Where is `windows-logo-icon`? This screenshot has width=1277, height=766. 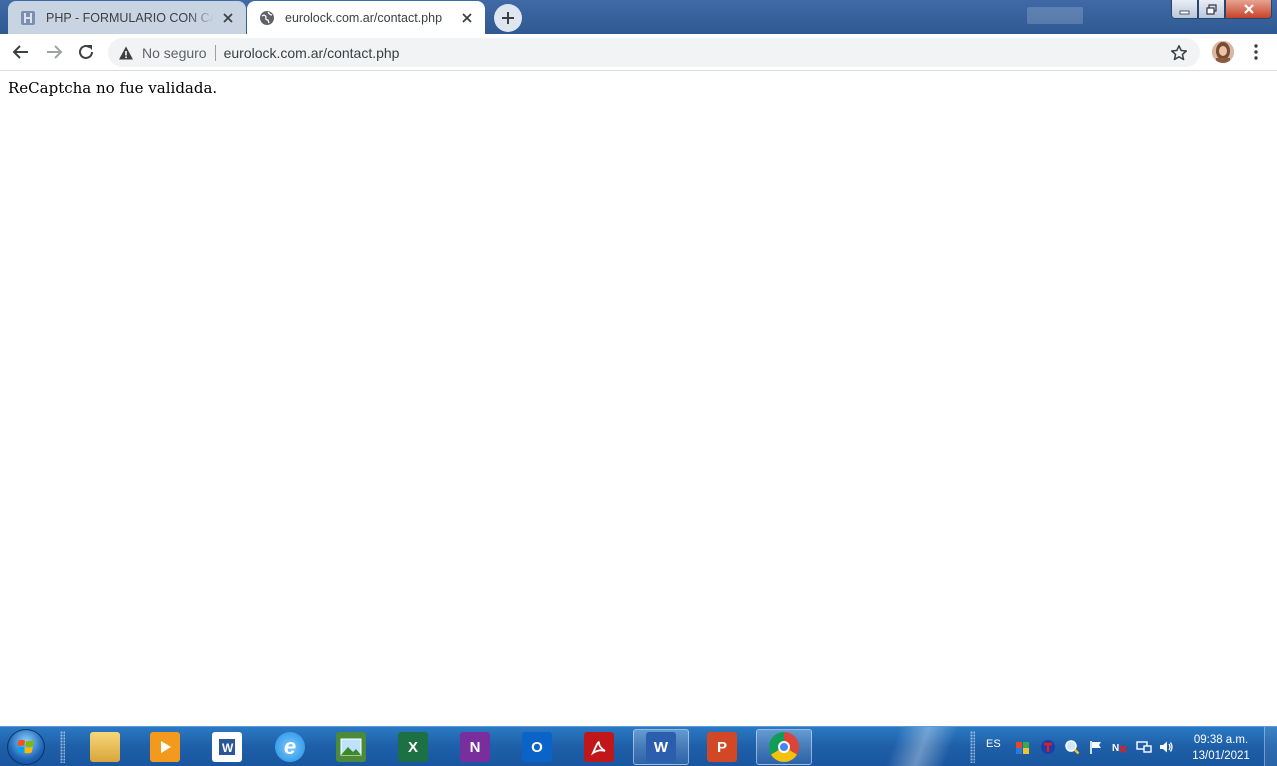
windows-logo-icon is located at coordinates (25, 746).